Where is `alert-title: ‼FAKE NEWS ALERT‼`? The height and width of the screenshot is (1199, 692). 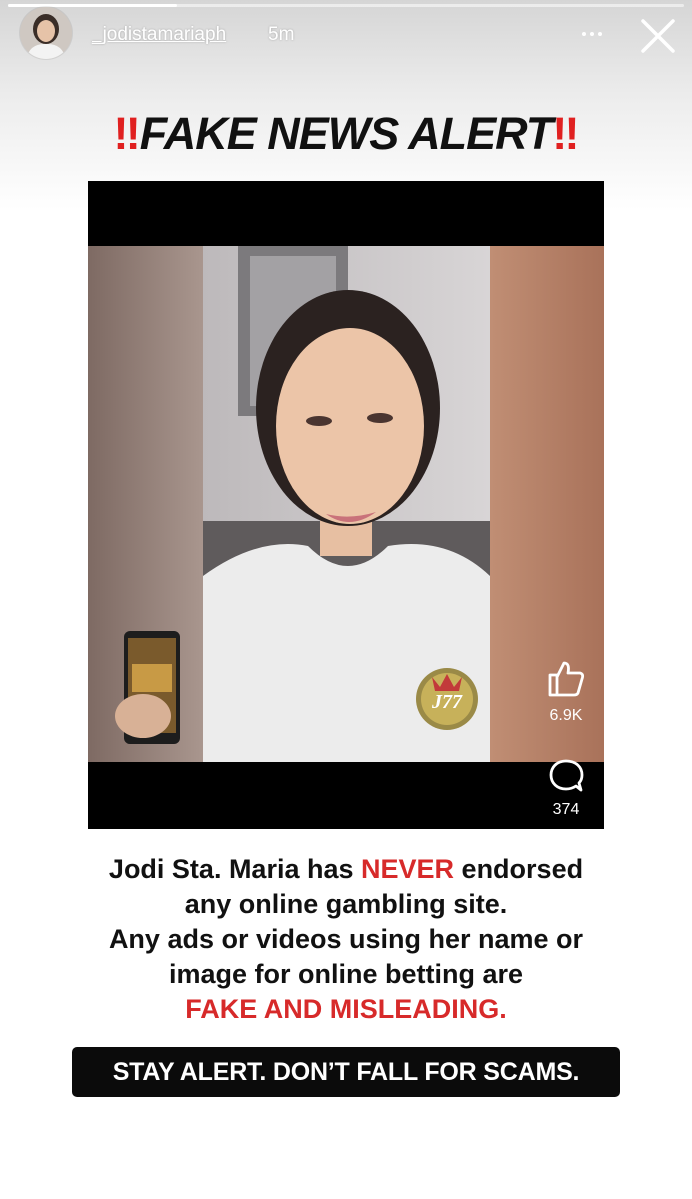 alert-title: ‼FAKE NEWS ALERT‼ is located at coordinates (346, 134).